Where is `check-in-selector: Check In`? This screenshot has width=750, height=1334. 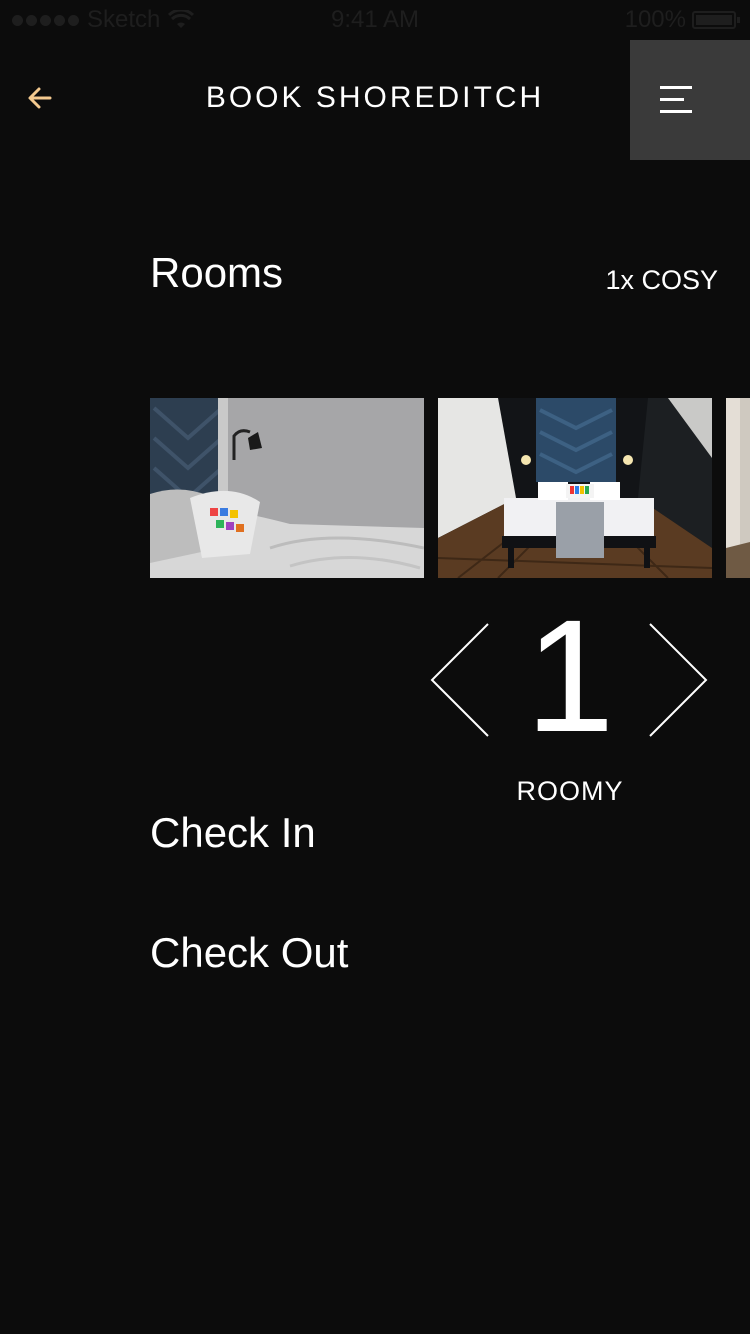
check-in-selector: Check In is located at coordinates (233, 833).